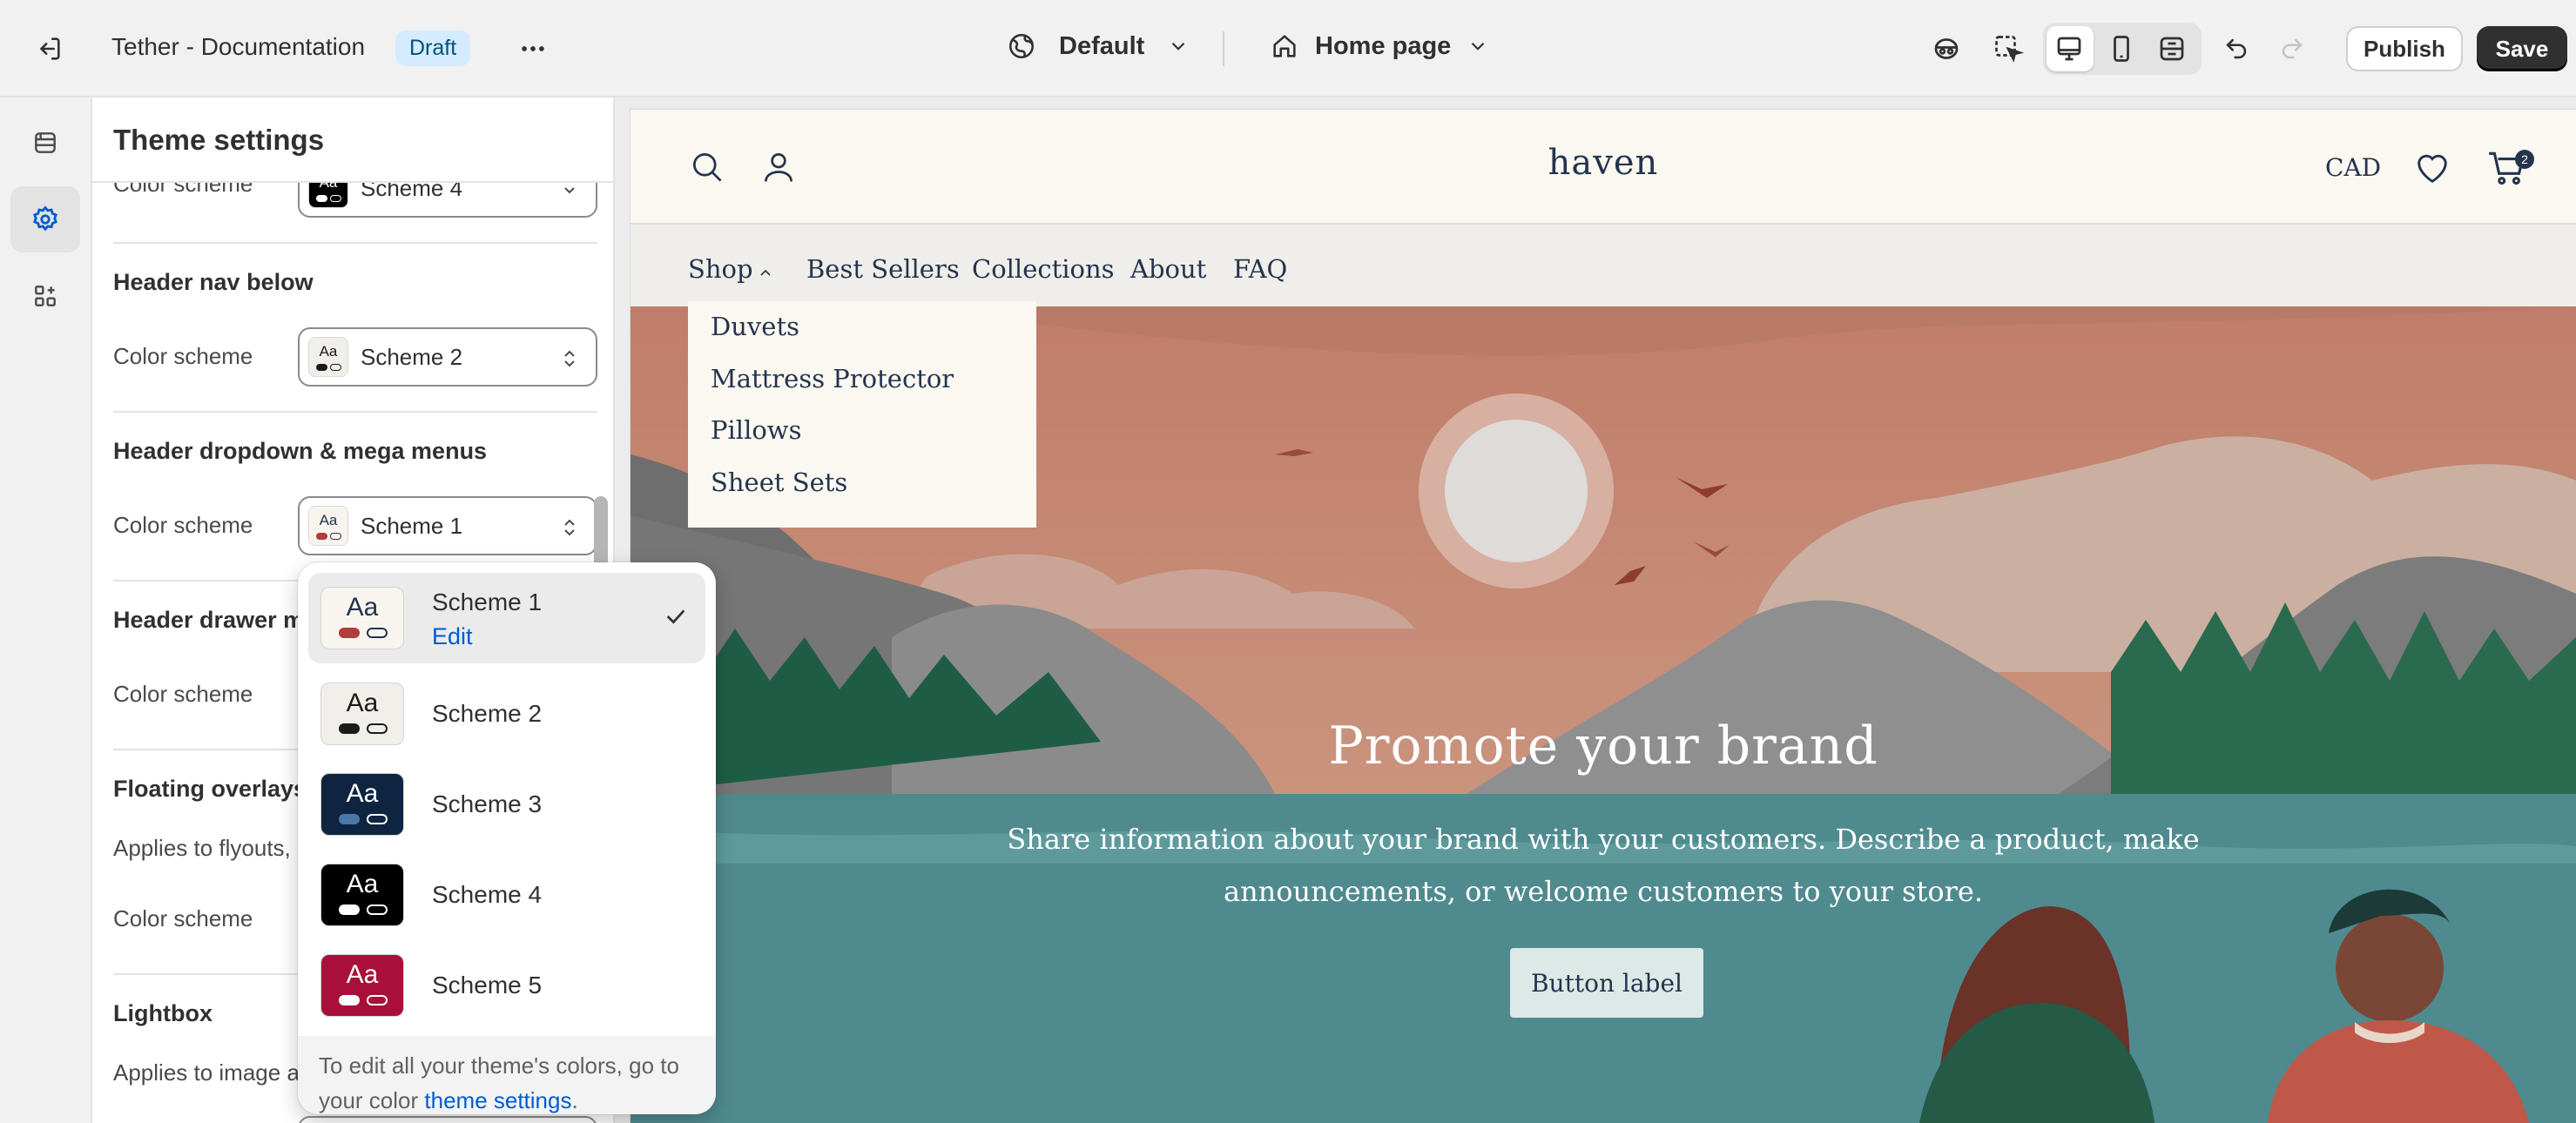  I want to click on desktop-icon, so click(2069, 49).